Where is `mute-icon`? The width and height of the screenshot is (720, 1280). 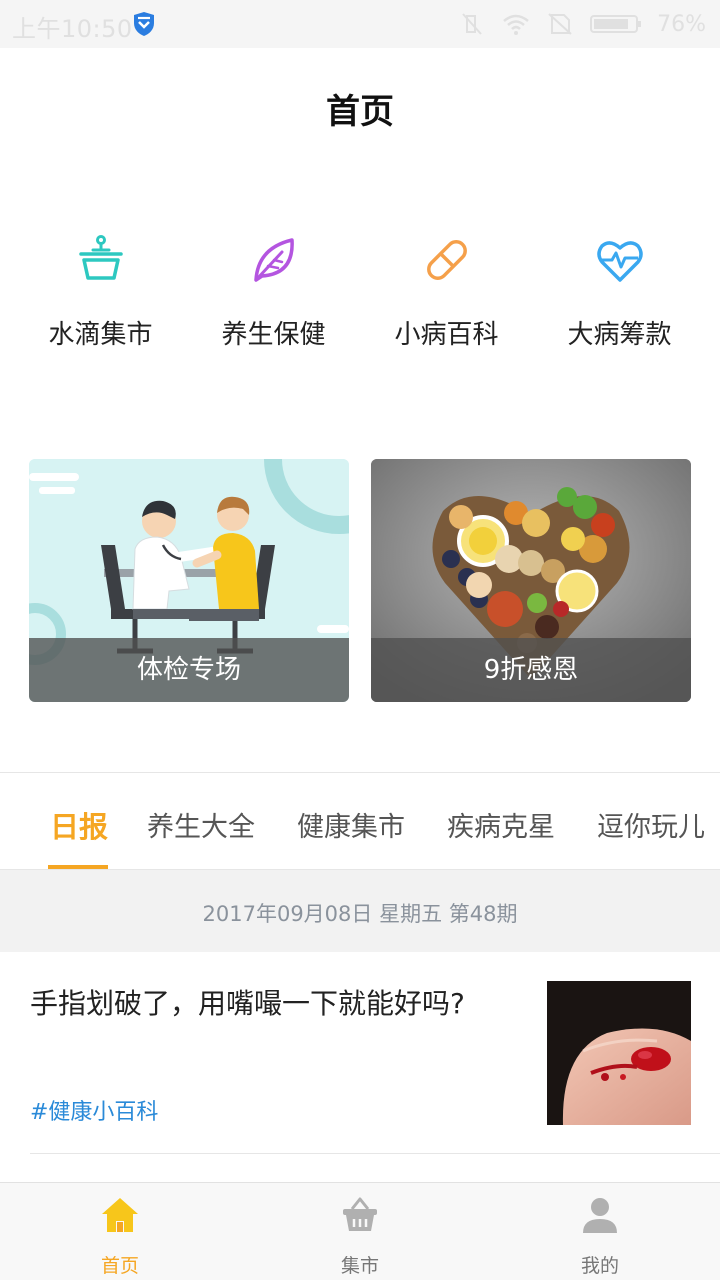 mute-icon is located at coordinates (472, 24).